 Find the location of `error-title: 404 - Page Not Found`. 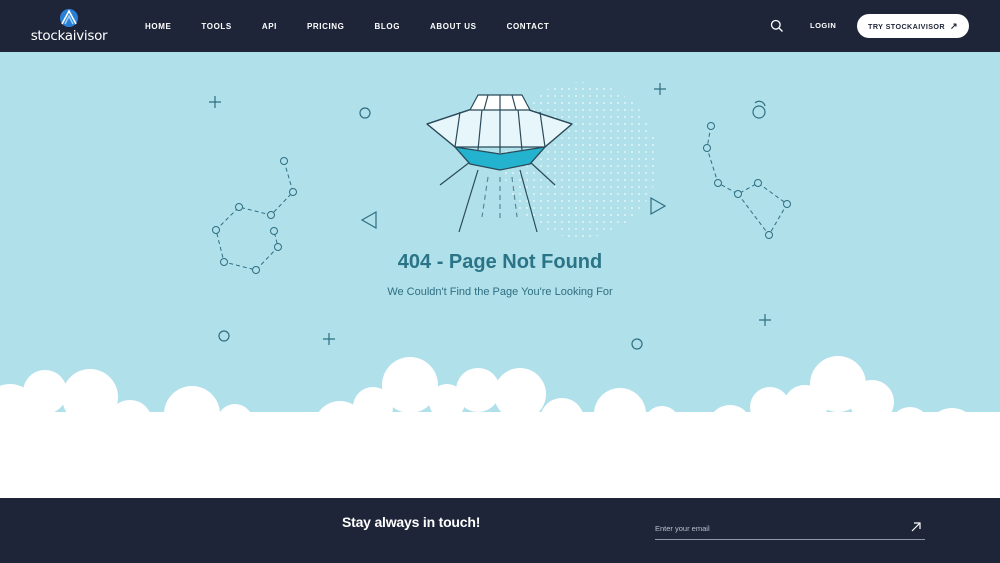

error-title: 404 - Page Not Found is located at coordinates (500, 262).